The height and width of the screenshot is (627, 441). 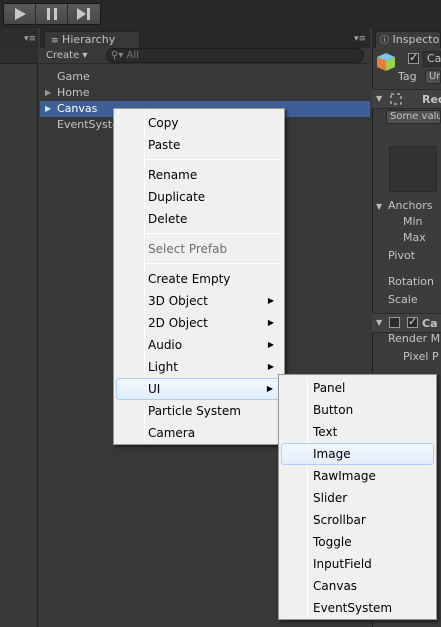 I want to click on play-button, so click(x=20, y=14).